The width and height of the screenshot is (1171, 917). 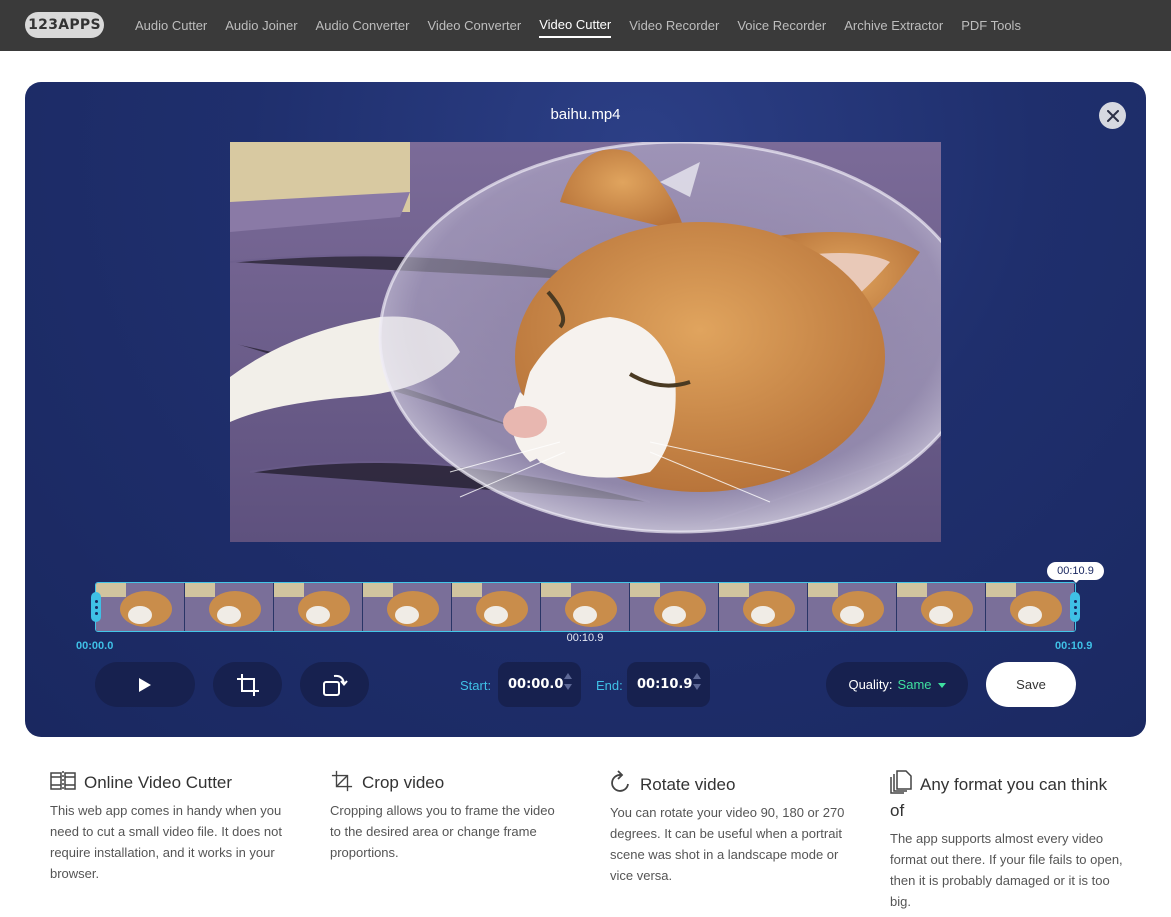 I want to click on quality-dropdown: Quality: Same, so click(x=897, y=684).